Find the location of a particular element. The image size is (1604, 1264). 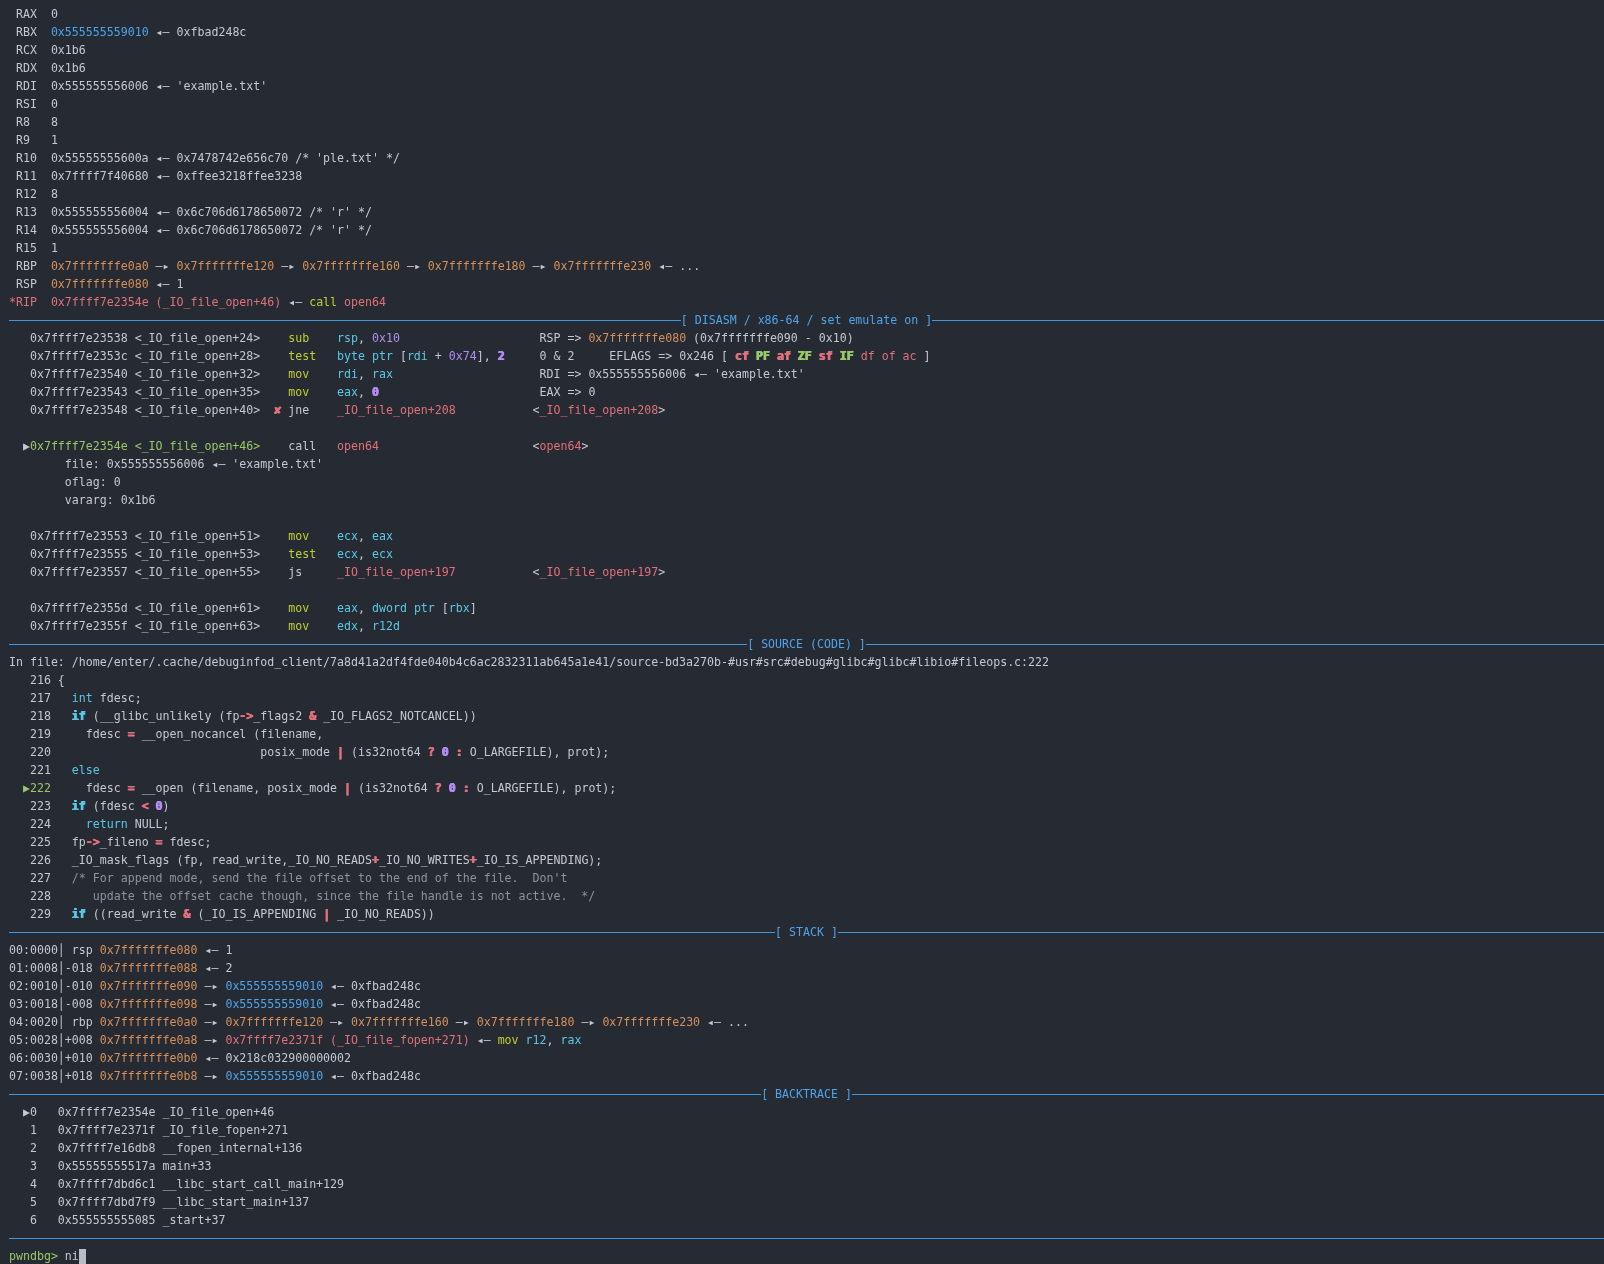

register-line: R10 0x55555555600a ◂— 0x7478742e656c70 /* 'ple.txt' */ is located at coordinates (207, 158).